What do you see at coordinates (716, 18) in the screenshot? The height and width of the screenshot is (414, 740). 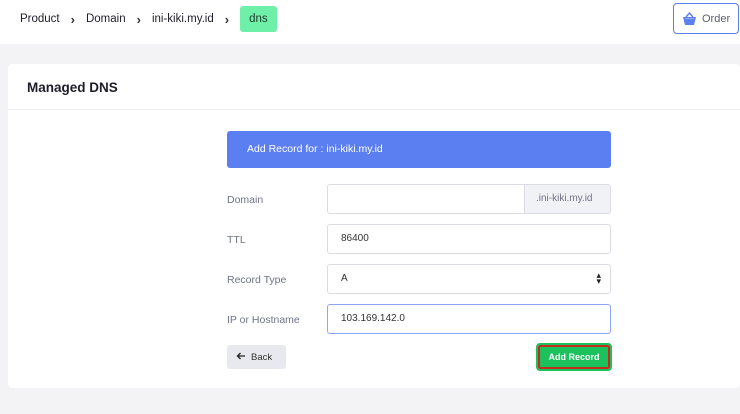 I see `order-label: Order` at bounding box center [716, 18].